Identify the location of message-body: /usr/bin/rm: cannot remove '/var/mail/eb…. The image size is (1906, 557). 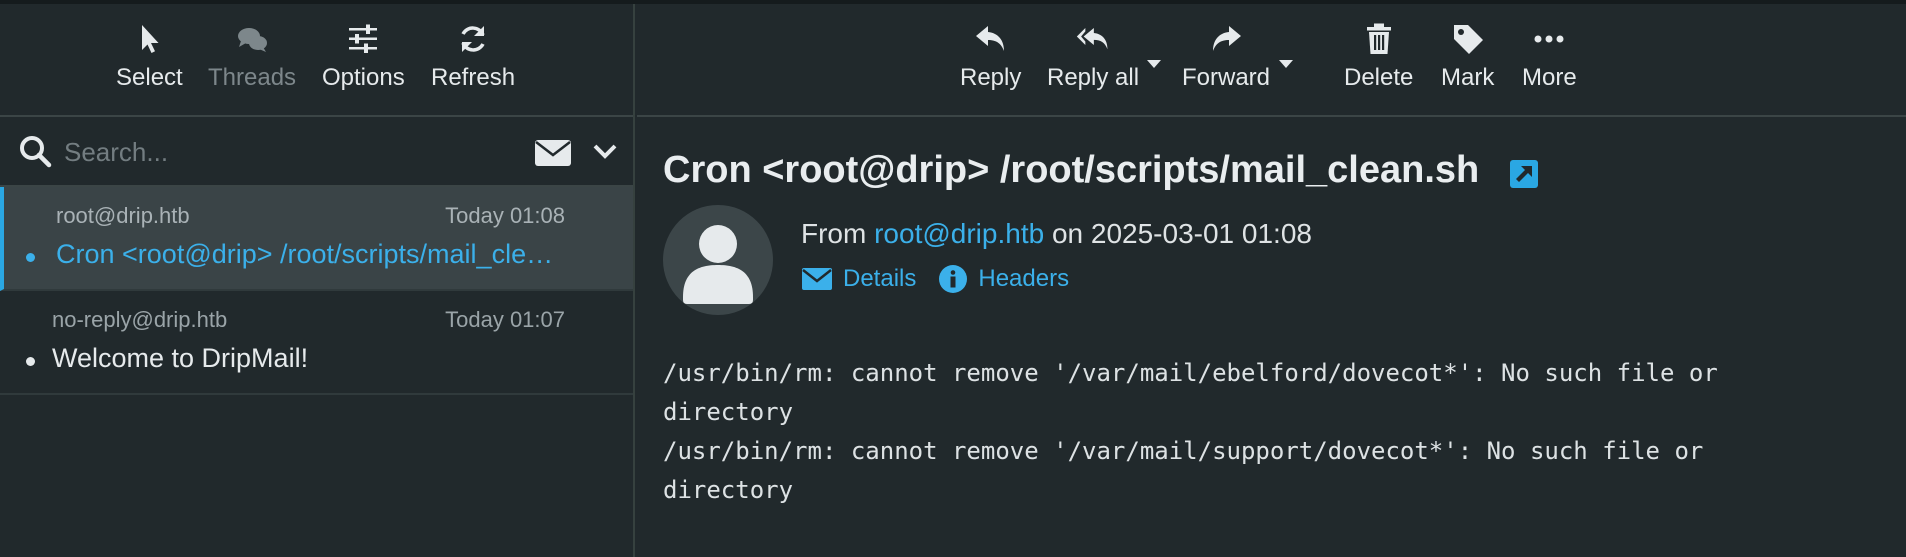
(1190, 431).